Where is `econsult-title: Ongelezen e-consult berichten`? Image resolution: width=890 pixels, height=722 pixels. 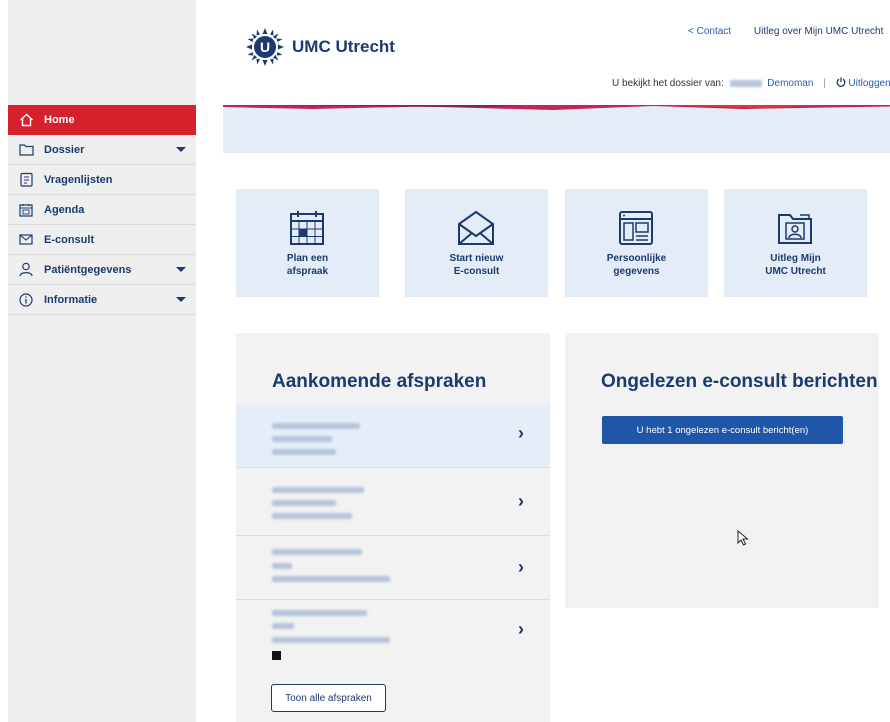
econsult-title: Ongelezen e-consult berichten is located at coordinates (739, 381).